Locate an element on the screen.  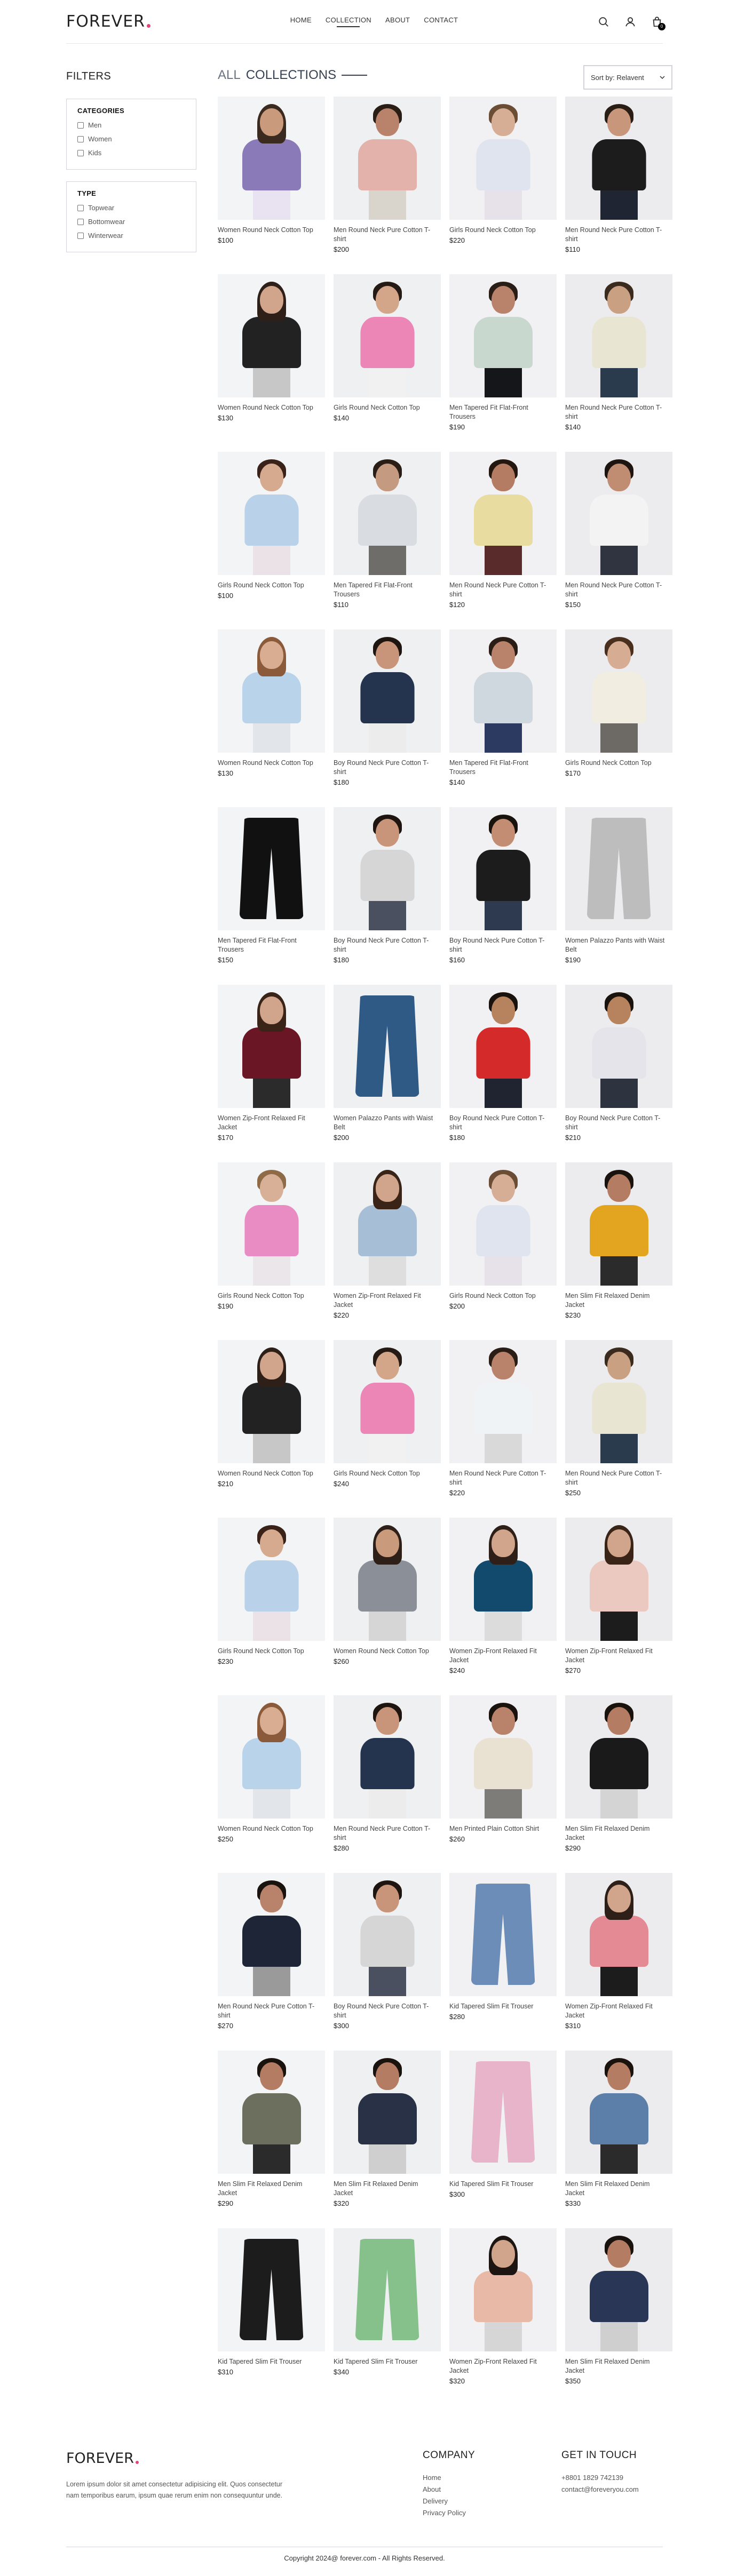
product-card: Men Tapered Fit Flat-Front Trousers $190 is located at coordinates (503, 358).